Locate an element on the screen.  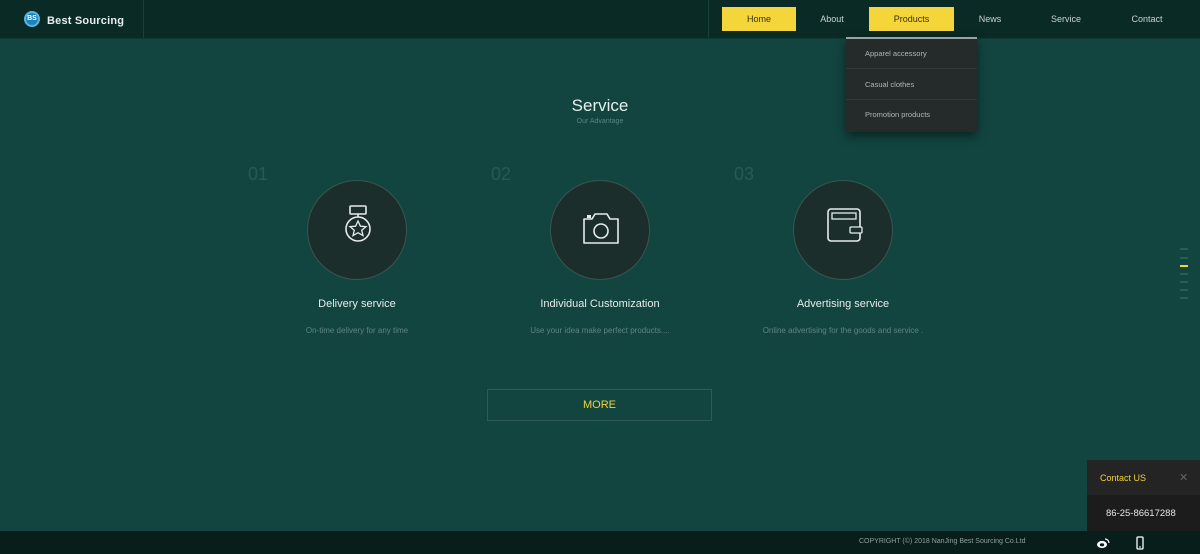
dropdown-item-apparel: Apparel accessory is located at coordinates (911, 54).